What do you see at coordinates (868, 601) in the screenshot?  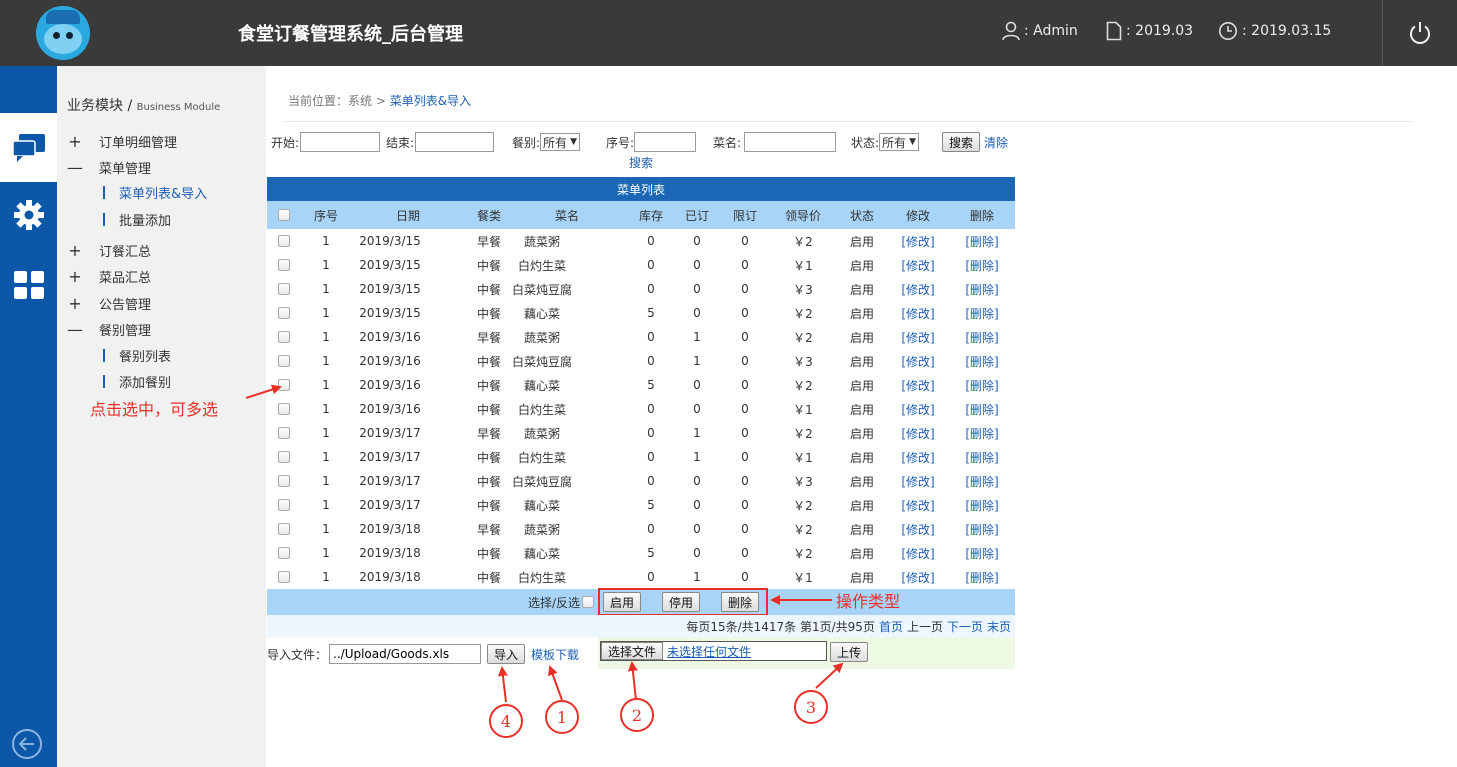 I see `annotation-op-type: 操作类型` at bounding box center [868, 601].